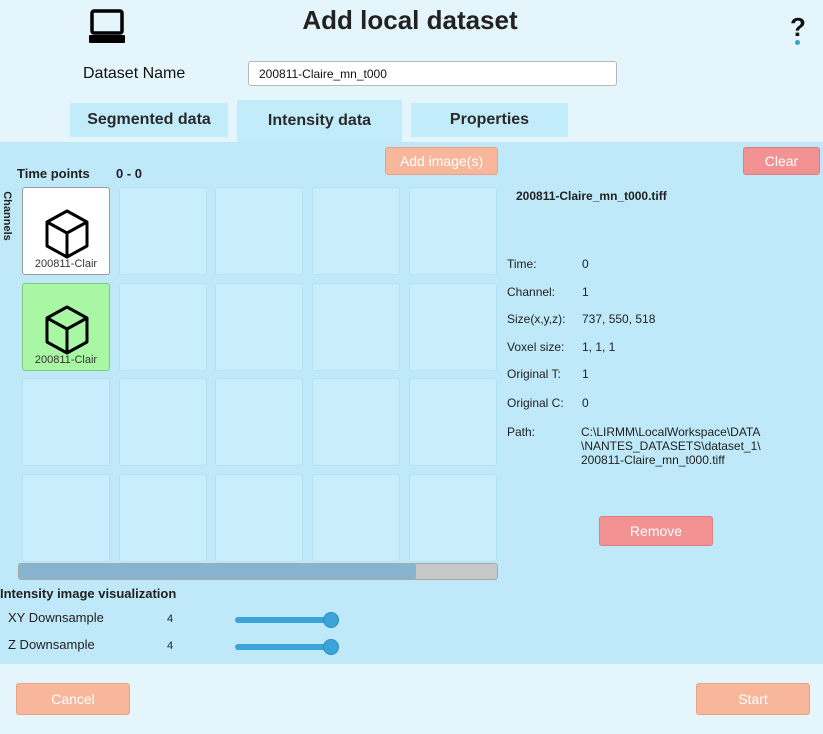 This screenshot has height=734, width=823. What do you see at coordinates (217, 571) in the screenshot?
I see `scrollbar-thumb` at bounding box center [217, 571].